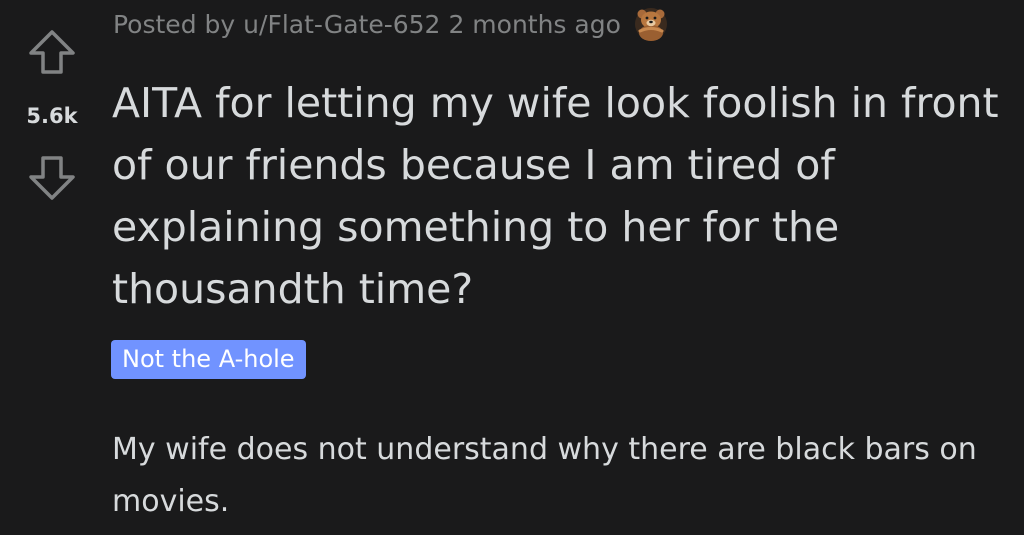 The image size is (1024, 535). I want to click on downvote-button, so click(52, 178).